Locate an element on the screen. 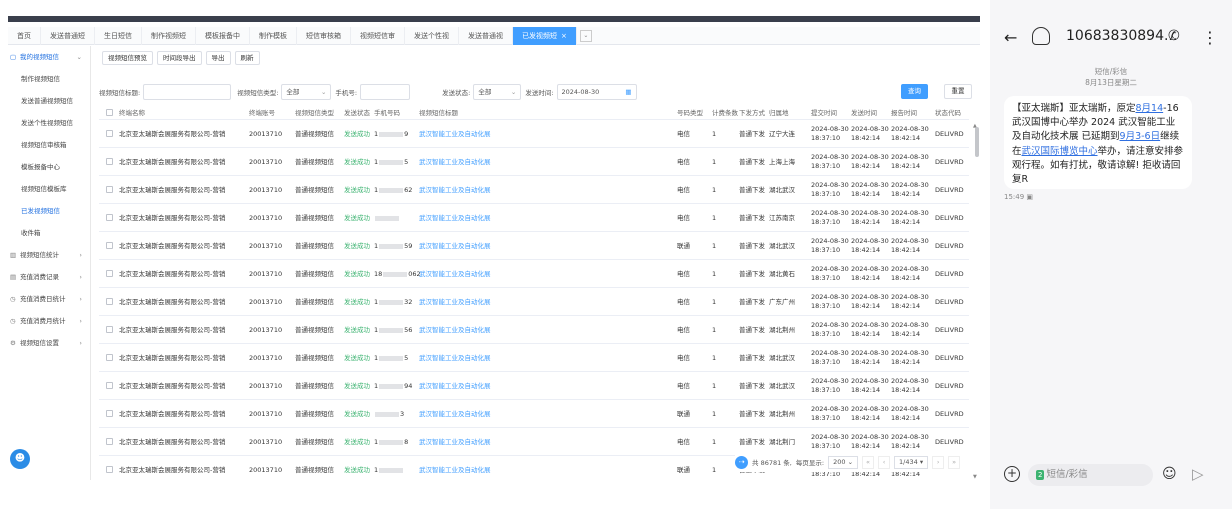  title-filter-input is located at coordinates (187, 92).